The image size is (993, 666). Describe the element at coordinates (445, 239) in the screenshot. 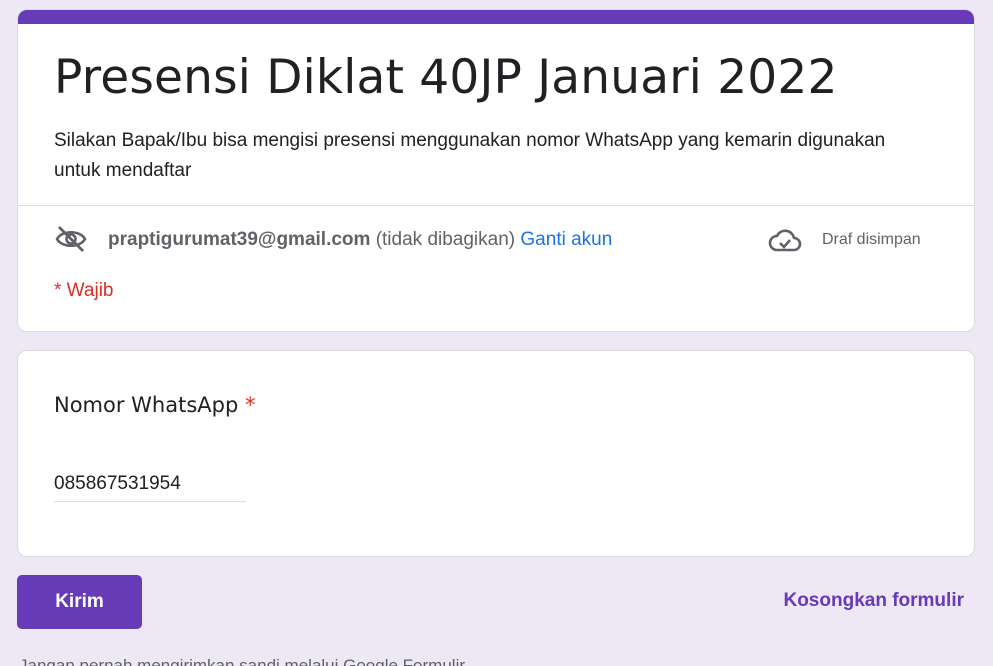

I see `account-not-shared: (tidak dibagikan)` at that location.